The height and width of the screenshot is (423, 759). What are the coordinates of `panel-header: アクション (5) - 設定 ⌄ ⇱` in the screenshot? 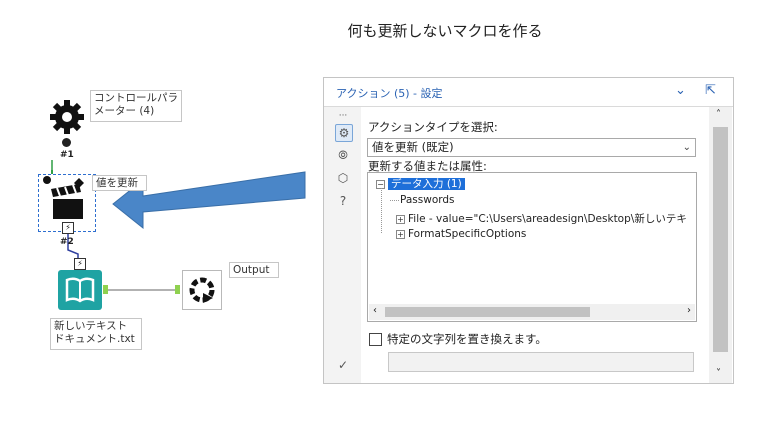 It's located at (528, 92).